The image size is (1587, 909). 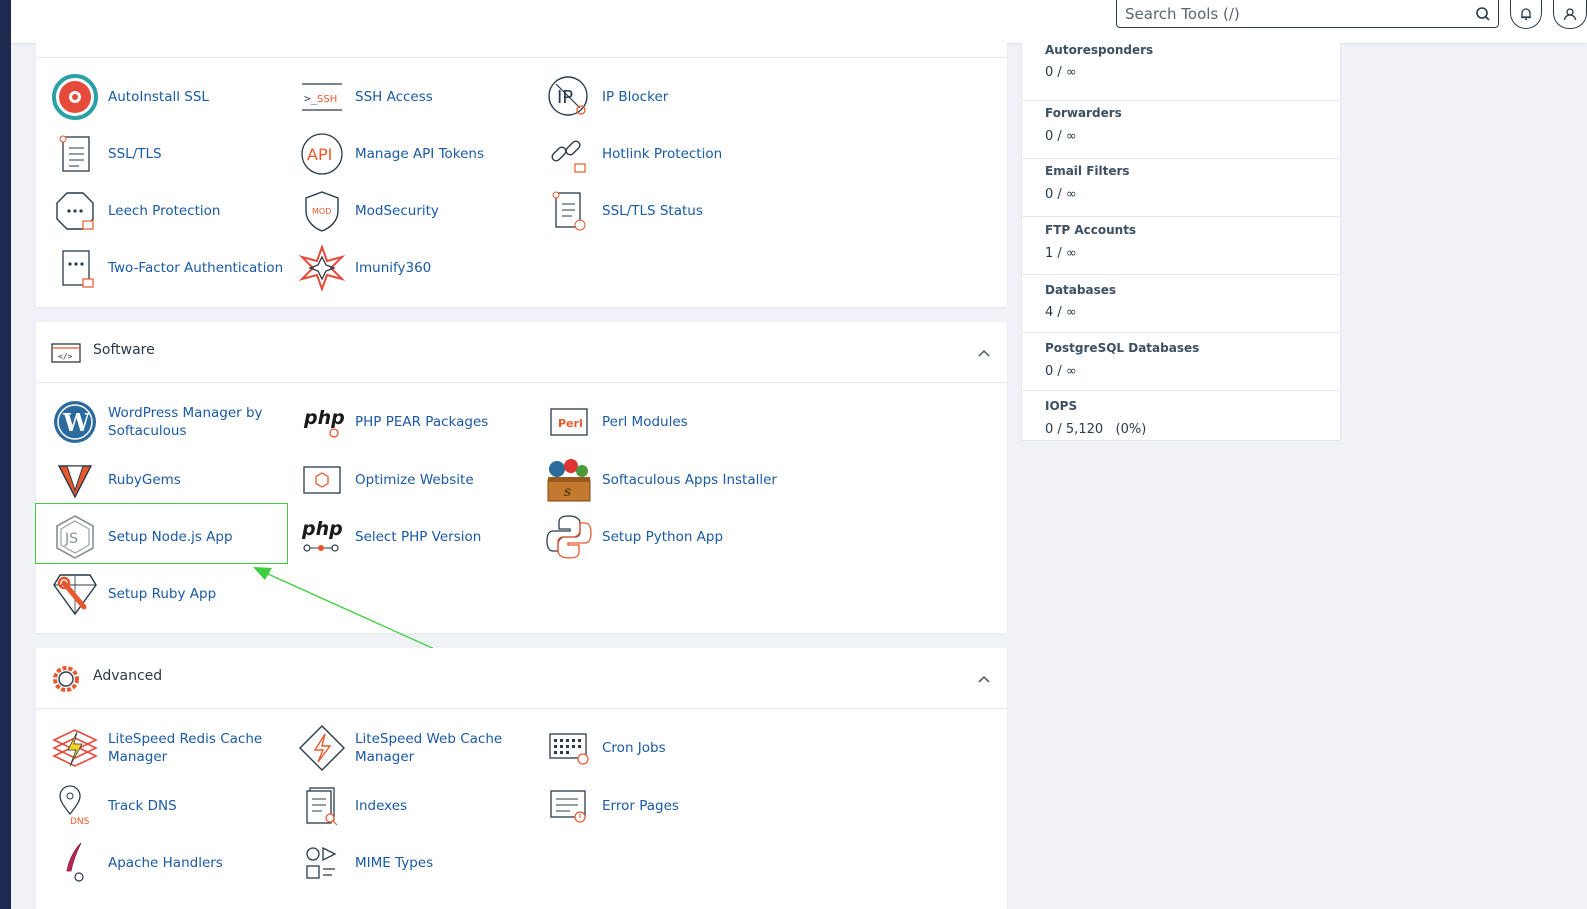 What do you see at coordinates (623, 211) in the screenshot?
I see `tool-ssl-tls-status: SSL/TLS Status` at bounding box center [623, 211].